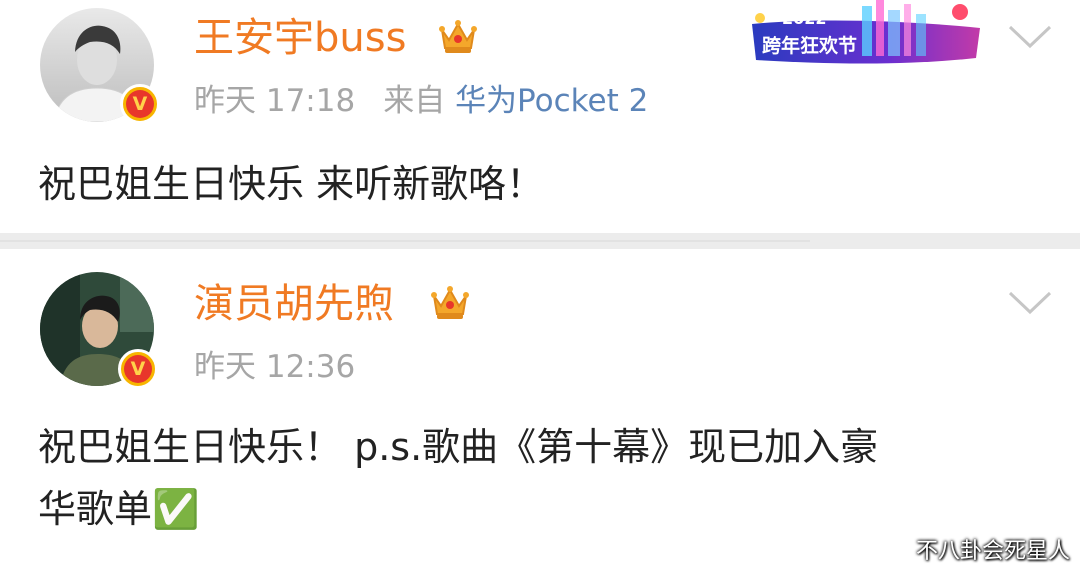  I want to click on post-content-2-line-2: 华歌单✅, so click(119, 509).